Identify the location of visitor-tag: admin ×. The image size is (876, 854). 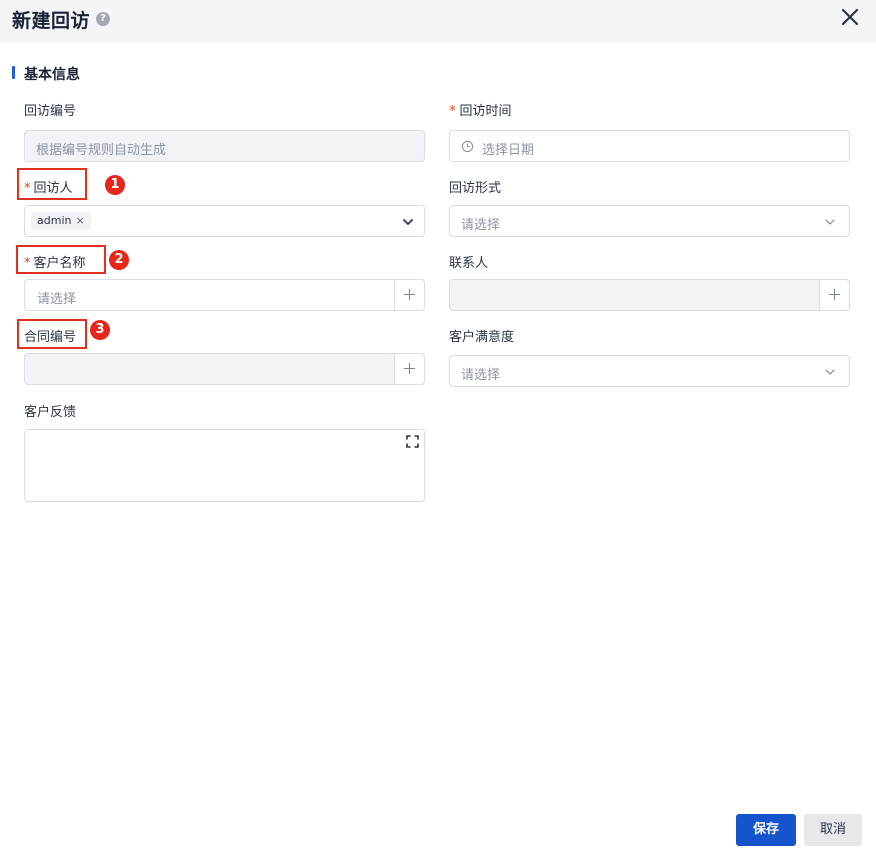
(61, 221).